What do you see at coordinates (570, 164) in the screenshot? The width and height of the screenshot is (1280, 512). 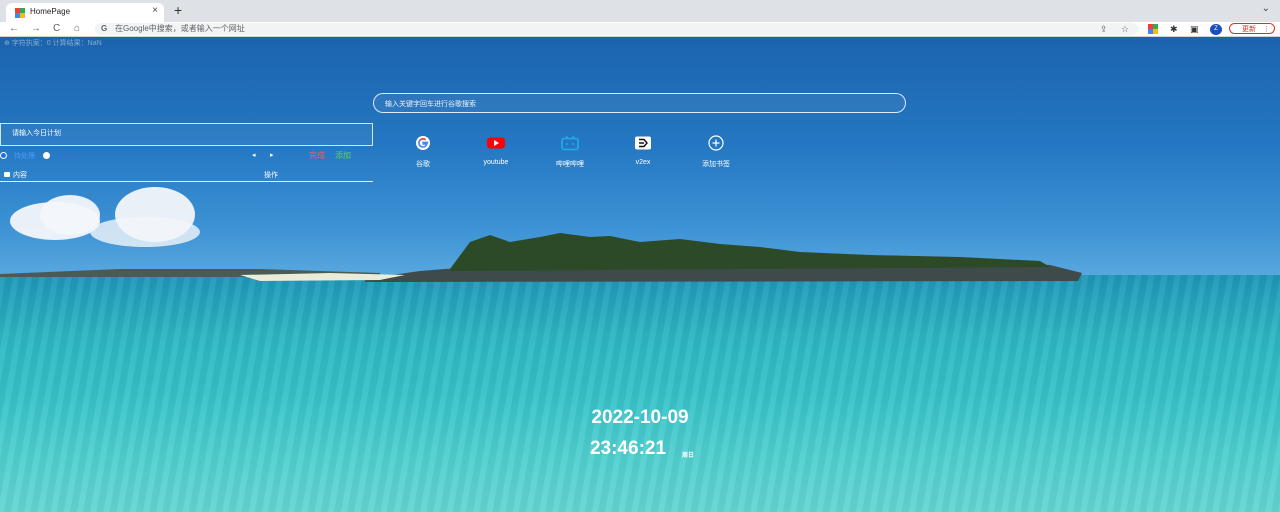 I see `bookmark-label: 哔哩哔哩` at bounding box center [570, 164].